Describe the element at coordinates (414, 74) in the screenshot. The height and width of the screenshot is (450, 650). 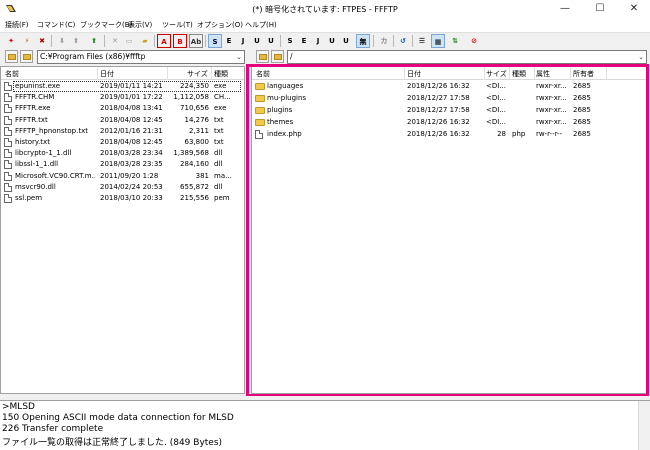
I see `remote-col-date: 日付` at that location.